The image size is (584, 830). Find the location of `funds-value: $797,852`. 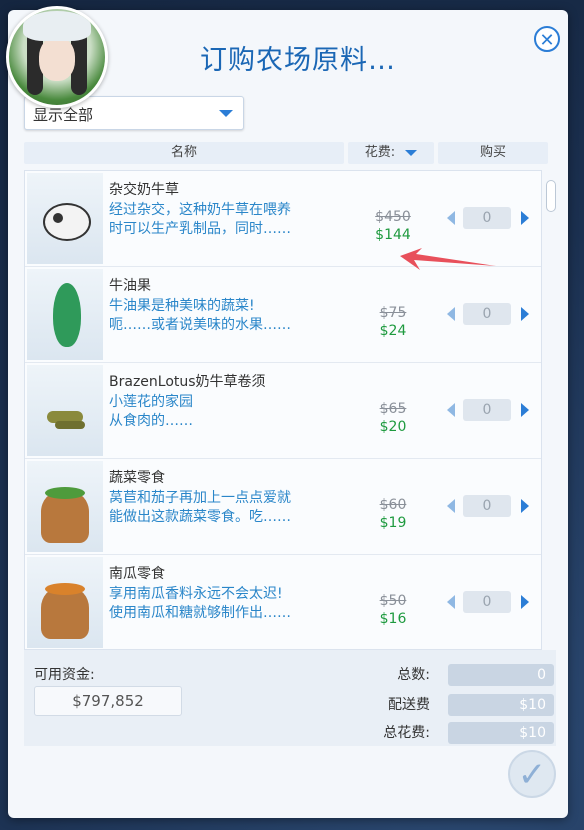

funds-value: $797,852 is located at coordinates (108, 701).